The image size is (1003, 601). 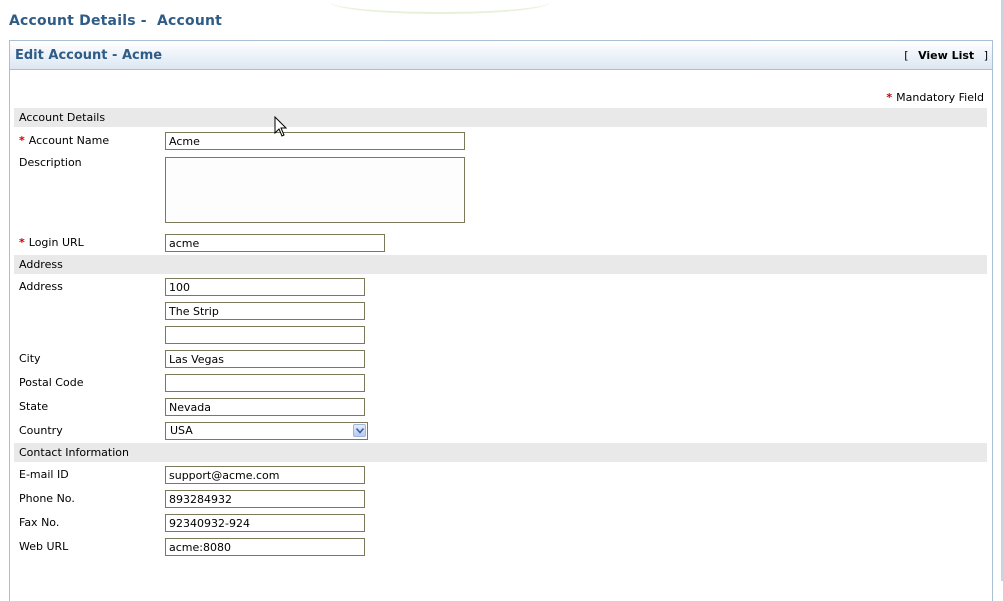 I want to click on page-title: Account Details - Account, so click(x=116, y=21).